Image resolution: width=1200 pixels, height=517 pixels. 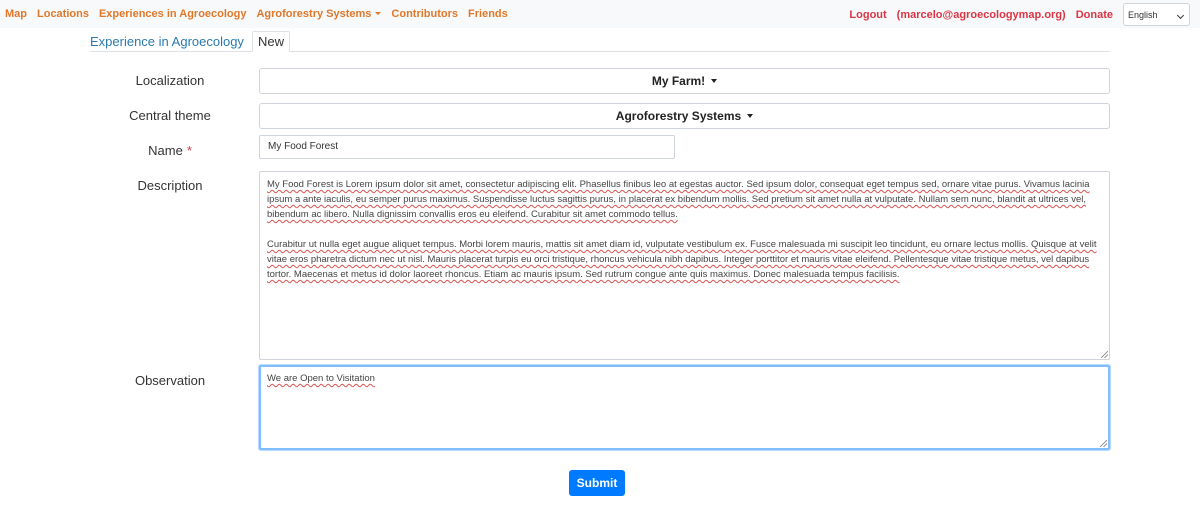 What do you see at coordinates (1180, 15) in the screenshot?
I see `chevron-down-icon` at bounding box center [1180, 15].